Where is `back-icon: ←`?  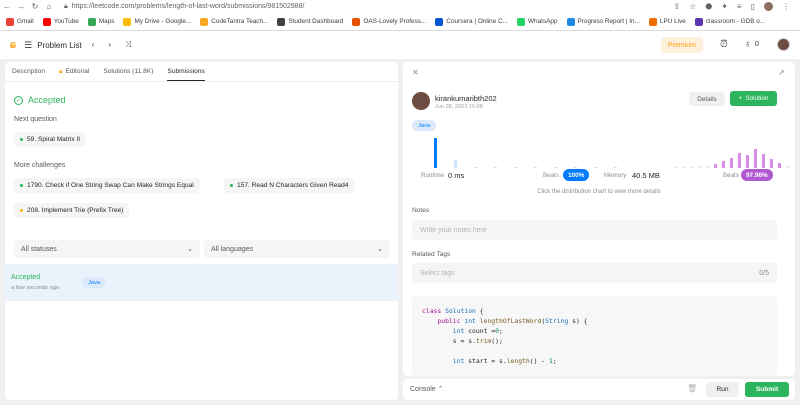 back-icon: ← is located at coordinates (7, 6).